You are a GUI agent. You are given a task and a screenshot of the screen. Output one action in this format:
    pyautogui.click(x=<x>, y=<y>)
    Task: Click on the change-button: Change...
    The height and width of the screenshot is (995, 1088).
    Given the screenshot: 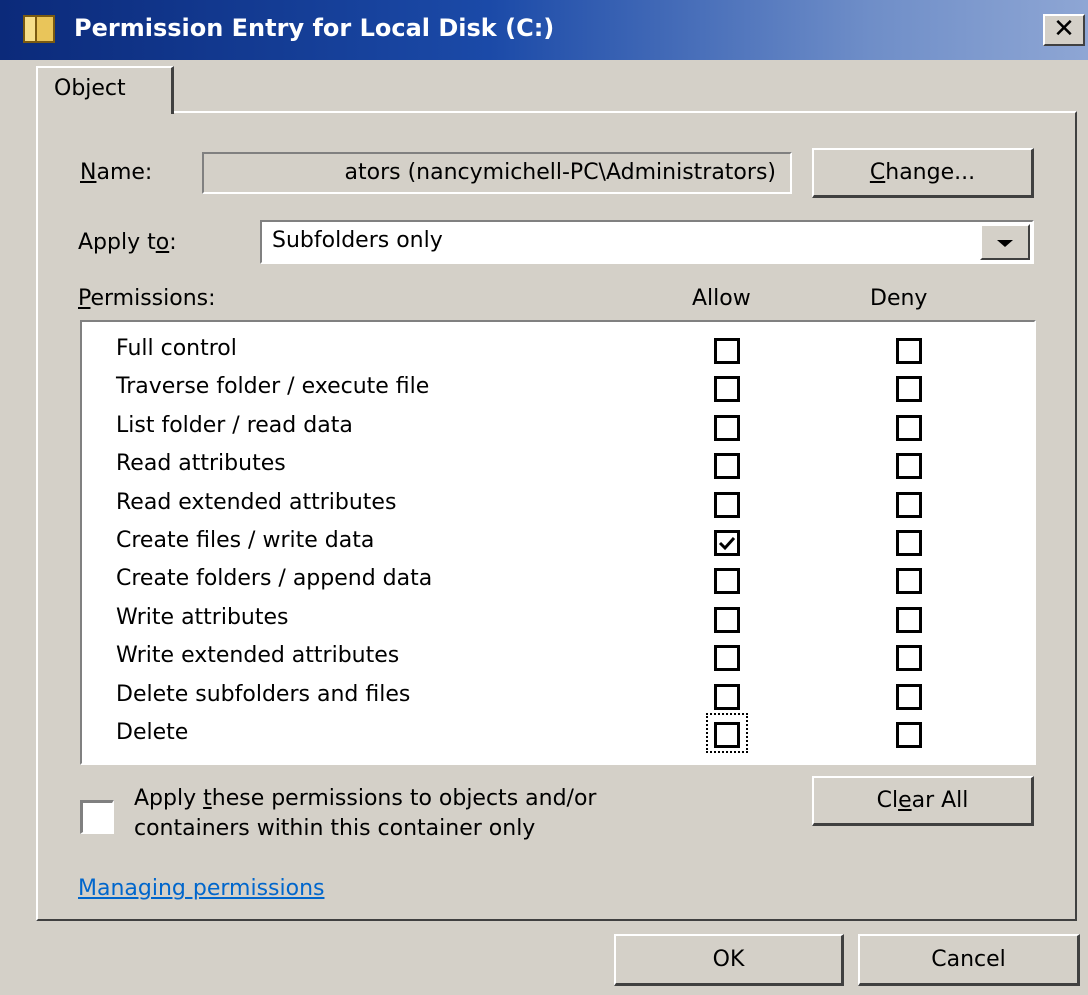 What is the action you would take?
    pyautogui.click(x=923, y=173)
    